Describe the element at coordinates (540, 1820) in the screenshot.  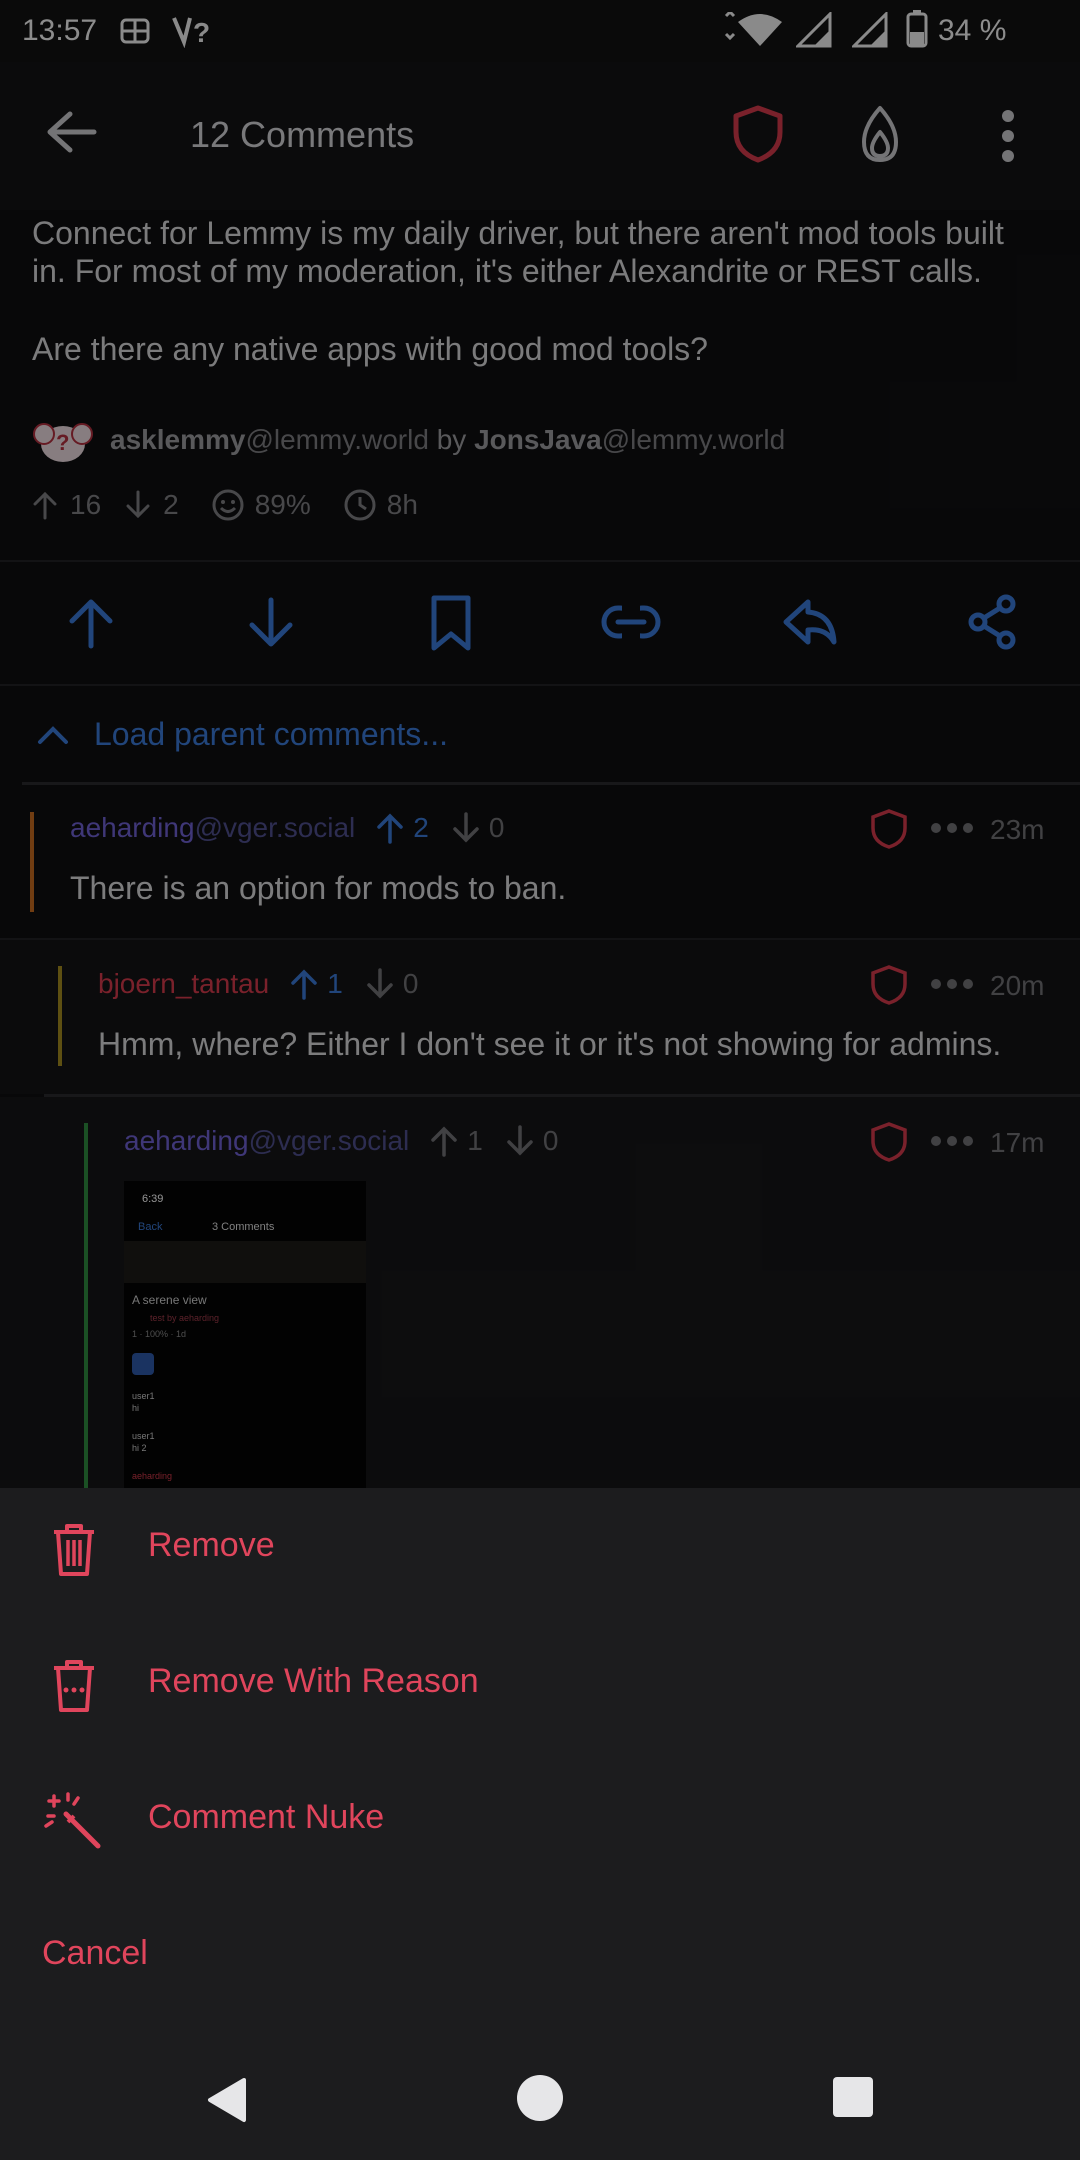
I see `comment-nuke-action: Comment Nuke` at that location.